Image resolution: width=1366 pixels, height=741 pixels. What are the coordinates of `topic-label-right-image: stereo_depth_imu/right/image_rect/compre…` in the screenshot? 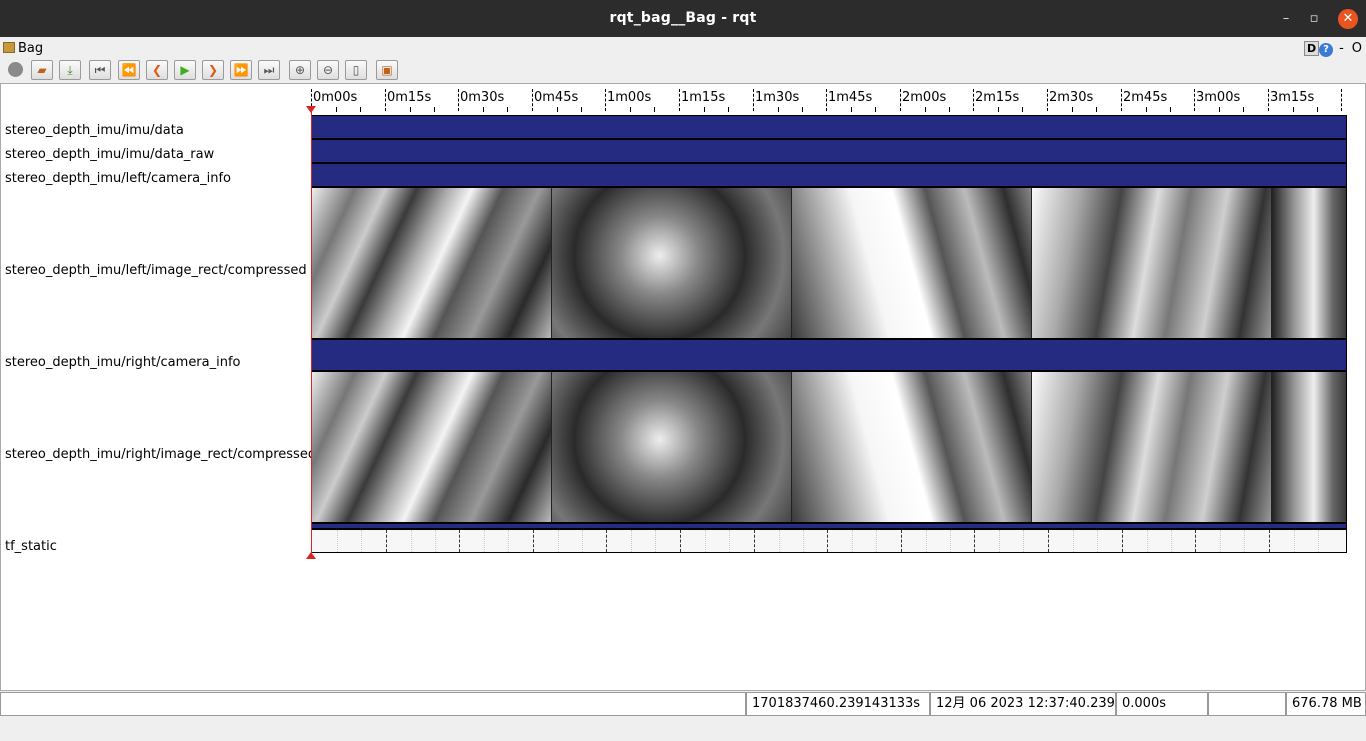 It's located at (160, 454).